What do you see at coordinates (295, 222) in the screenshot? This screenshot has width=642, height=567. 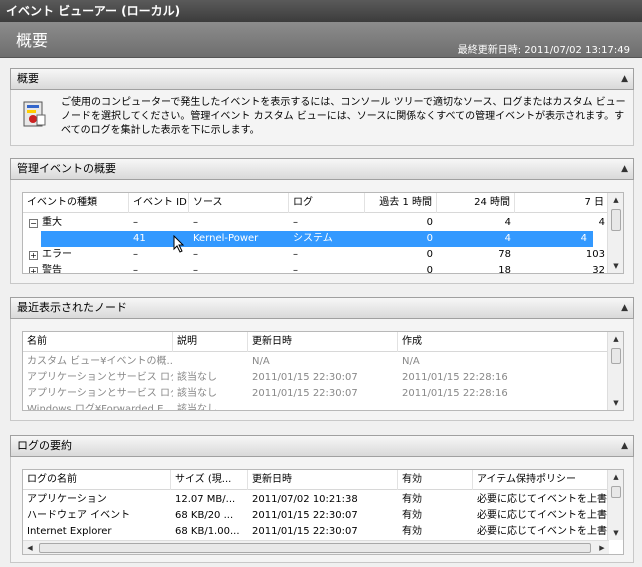 I see `event-log: –` at bounding box center [295, 222].